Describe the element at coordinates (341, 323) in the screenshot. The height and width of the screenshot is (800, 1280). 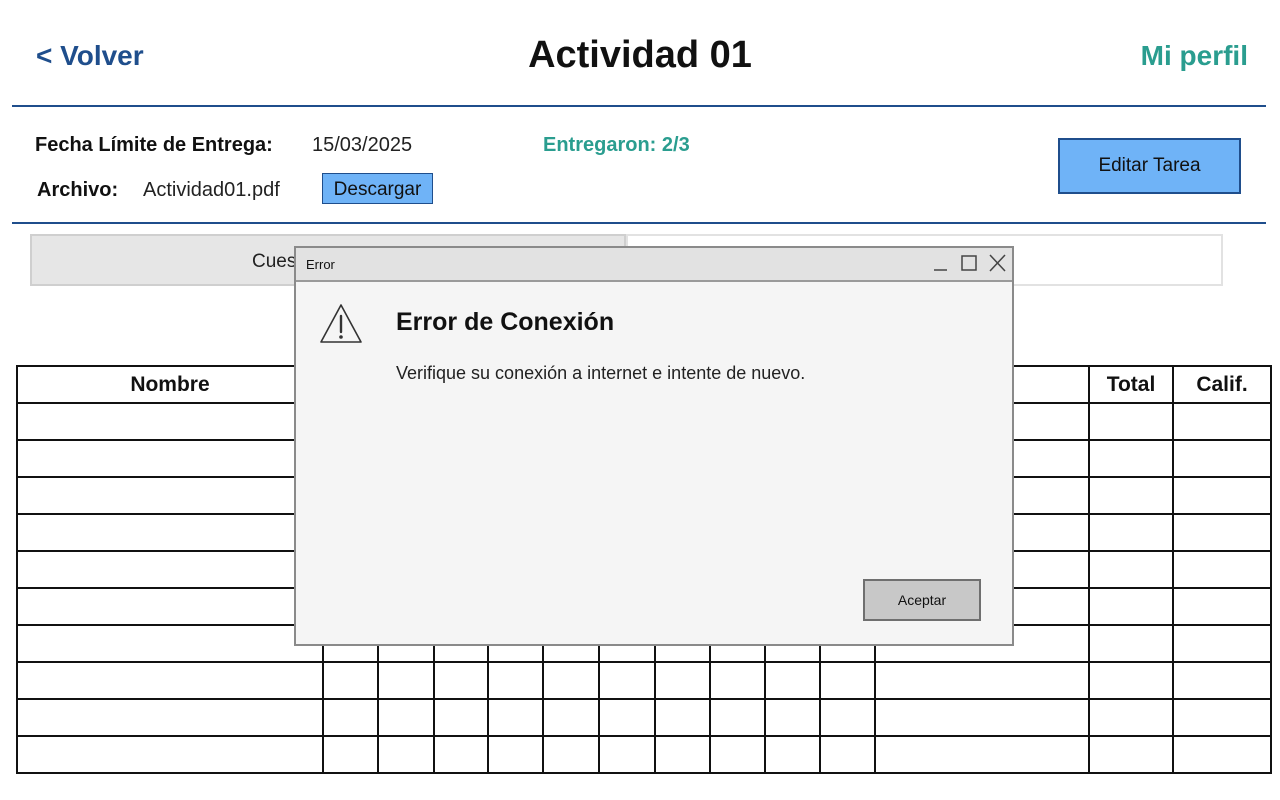
I see `warning-icon` at that location.